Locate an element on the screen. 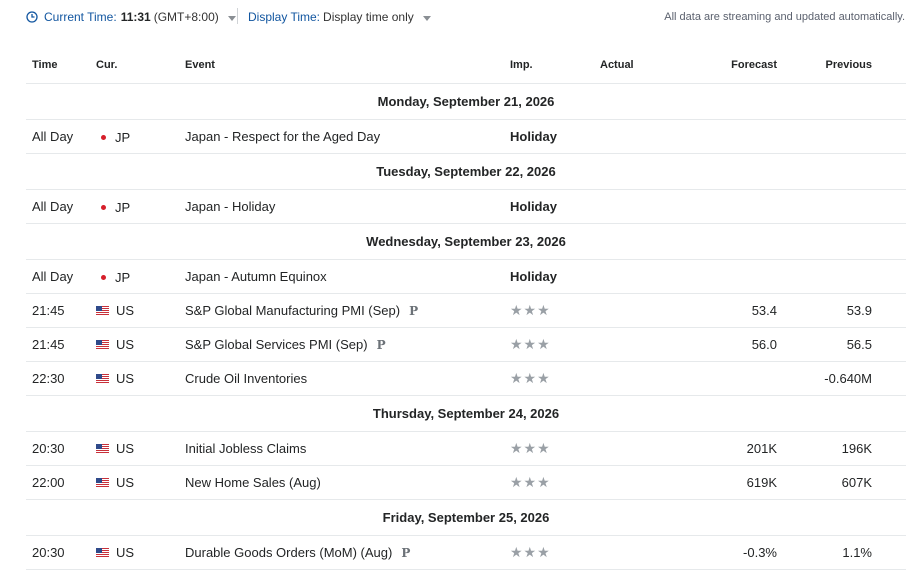  column-header-importance: Imp. is located at coordinates (555, 65).